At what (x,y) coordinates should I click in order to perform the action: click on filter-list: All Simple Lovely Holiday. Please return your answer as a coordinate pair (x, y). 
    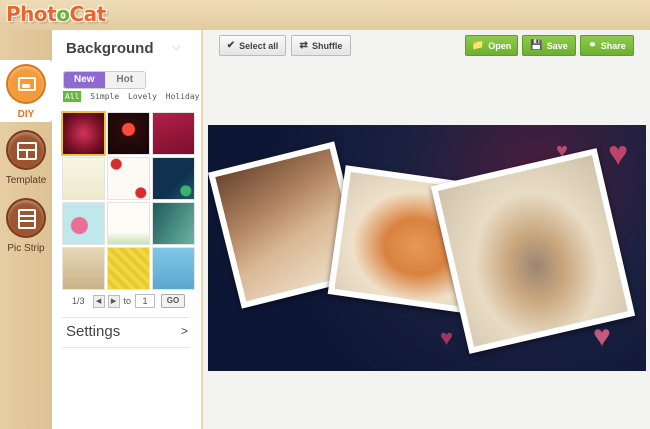
    Looking at the image, I should click on (133, 96).